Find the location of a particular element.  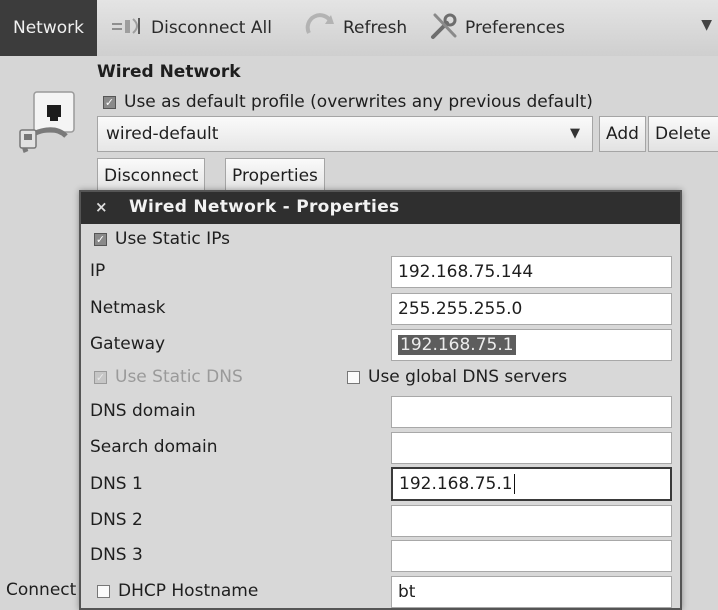

toolbar-menu-arrow-icon: ▼ is located at coordinates (706, 25).